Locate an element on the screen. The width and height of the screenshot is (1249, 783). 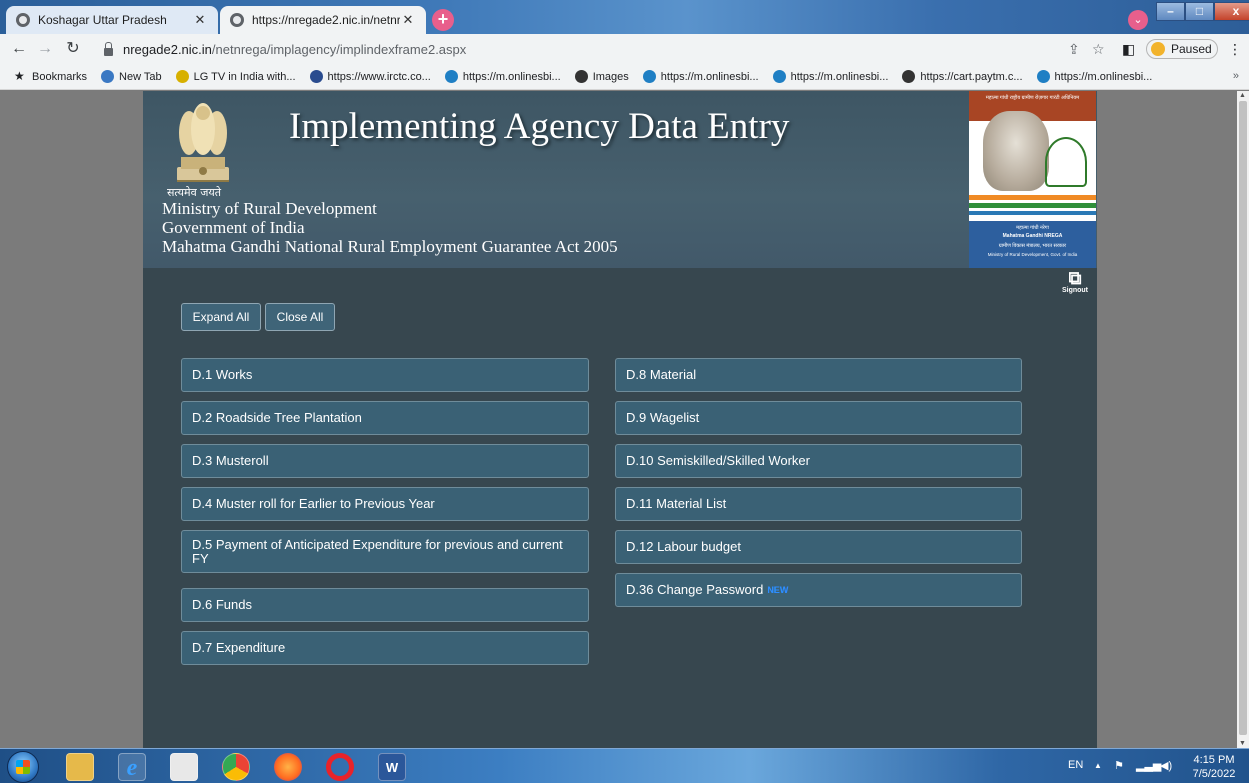
volume-icon: ◀) is located at coordinates (1166, 765).